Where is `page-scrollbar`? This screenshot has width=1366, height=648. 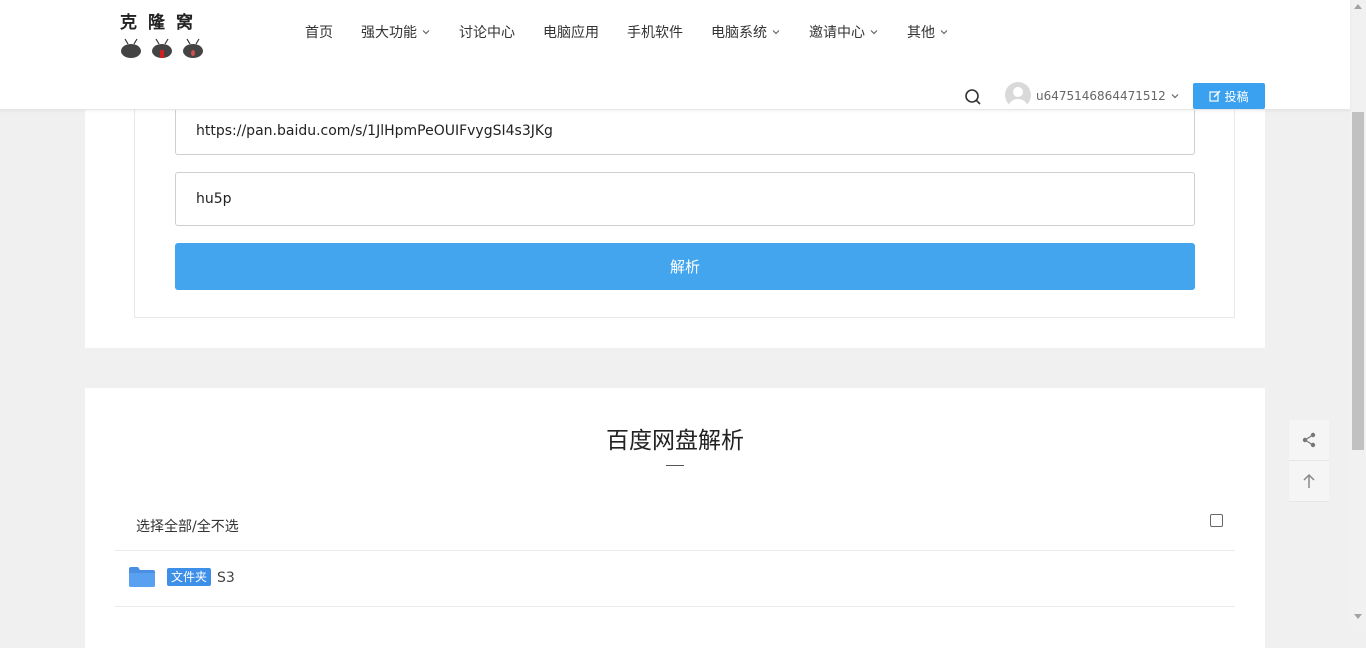 page-scrollbar is located at coordinates (1358, 312).